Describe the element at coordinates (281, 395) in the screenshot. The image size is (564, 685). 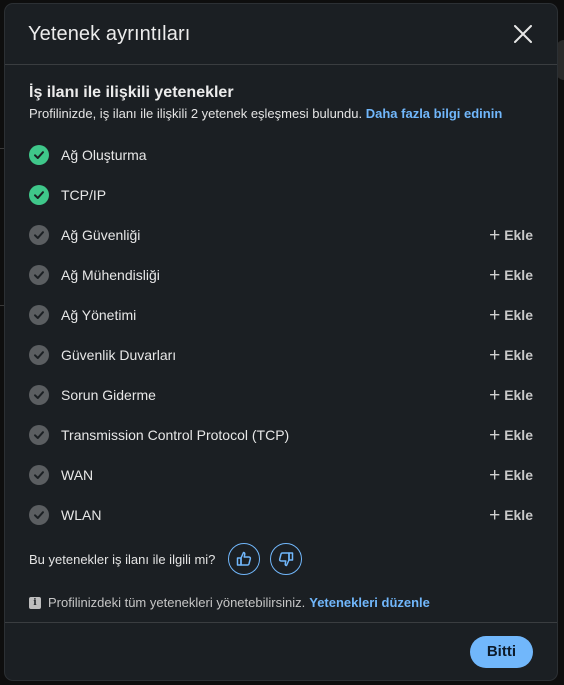
I see `skill-row: Sorun Giderme + Ekle` at that location.